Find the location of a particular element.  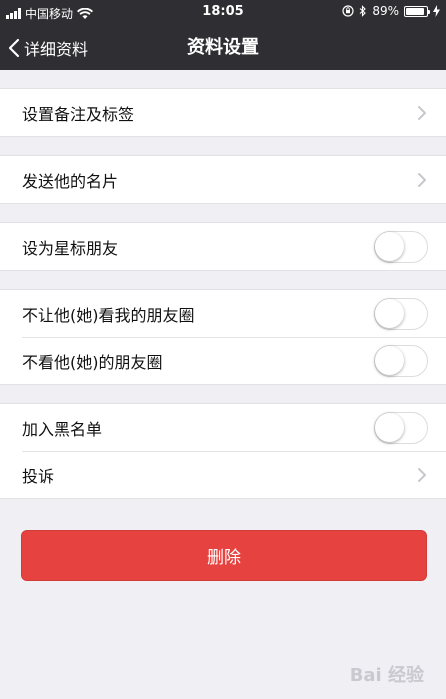

hide-my-moments-toggle is located at coordinates (401, 313).